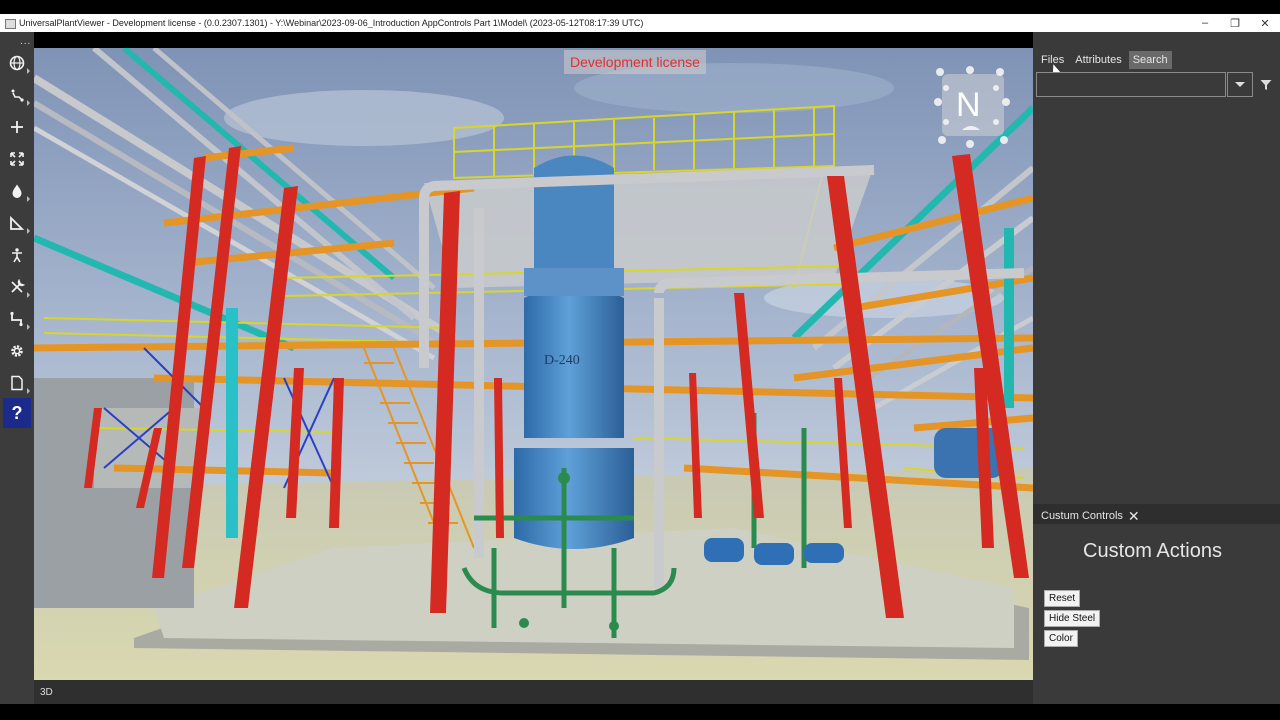 This screenshot has width=1280, height=720. What do you see at coordinates (17, 63) in the screenshot?
I see `globe-icon` at bounding box center [17, 63].